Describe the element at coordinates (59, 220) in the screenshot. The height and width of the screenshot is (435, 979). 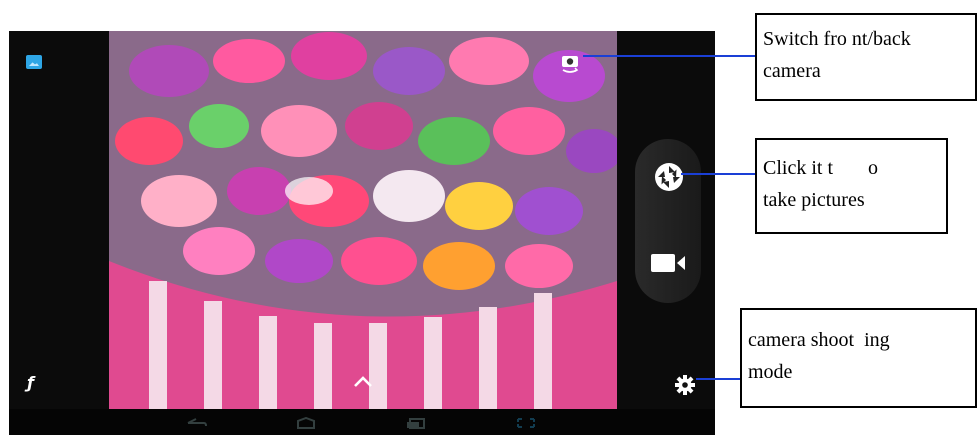
I see `left-control-bar` at that location.